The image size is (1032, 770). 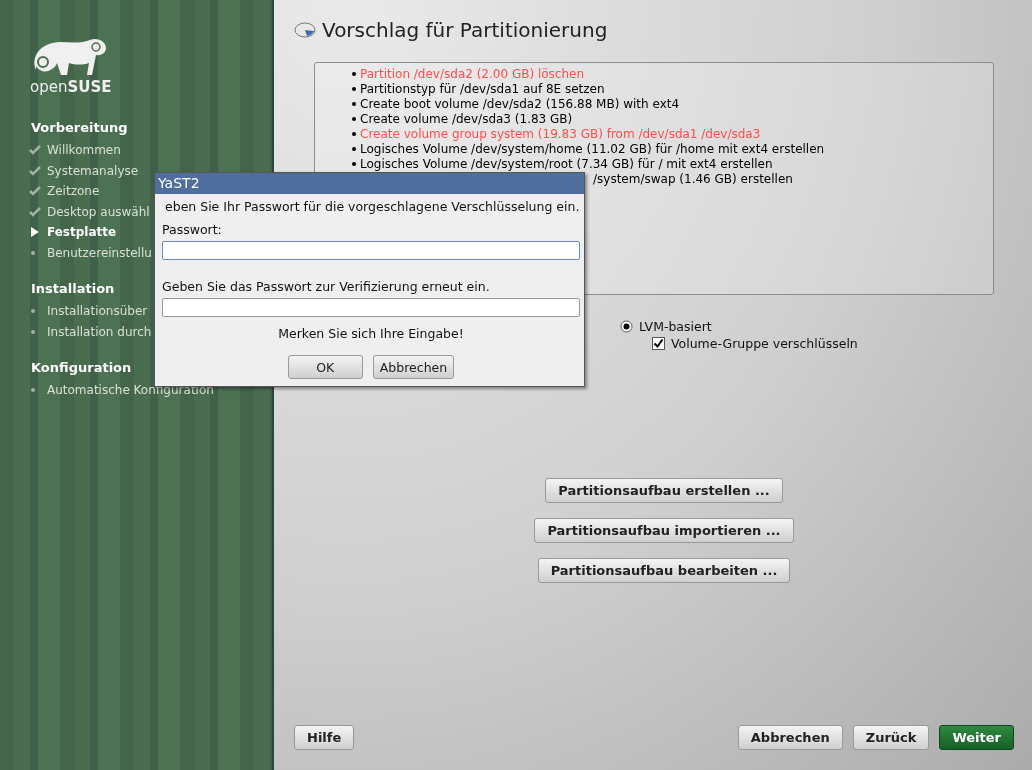 What do you see at coordinates (891, 737) in the screenshot?
I see `nav-button: Zurück` at bounding box center [891, 737].